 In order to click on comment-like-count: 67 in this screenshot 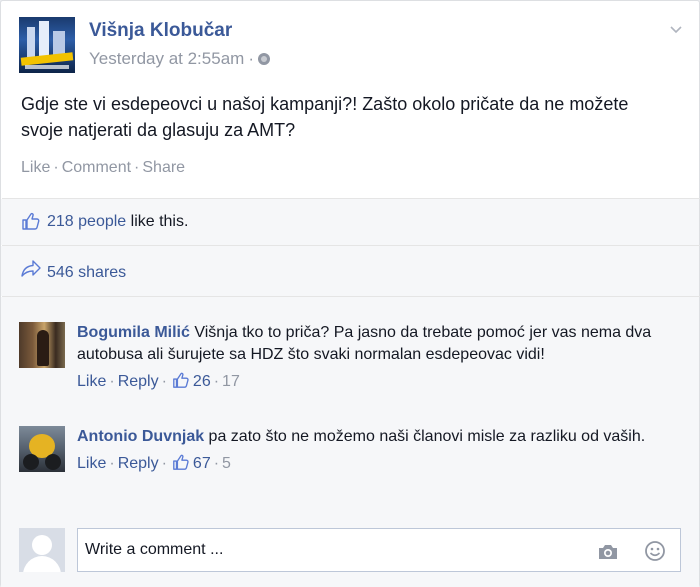, I will do `click(202, 463)`.